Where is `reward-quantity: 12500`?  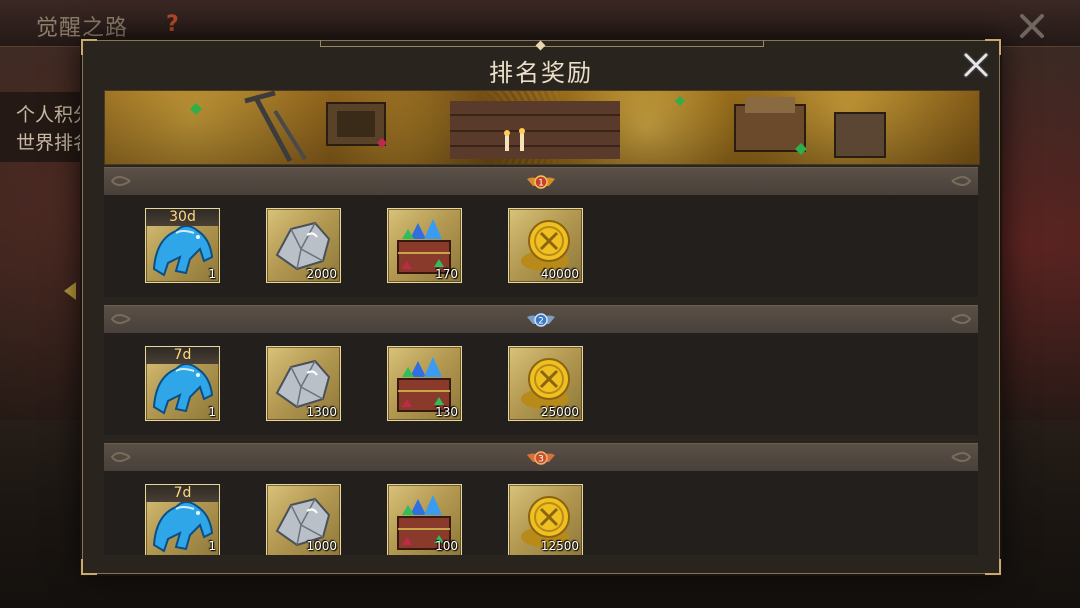 reward-quantity: 12500 is located at coordinates (559, 546).